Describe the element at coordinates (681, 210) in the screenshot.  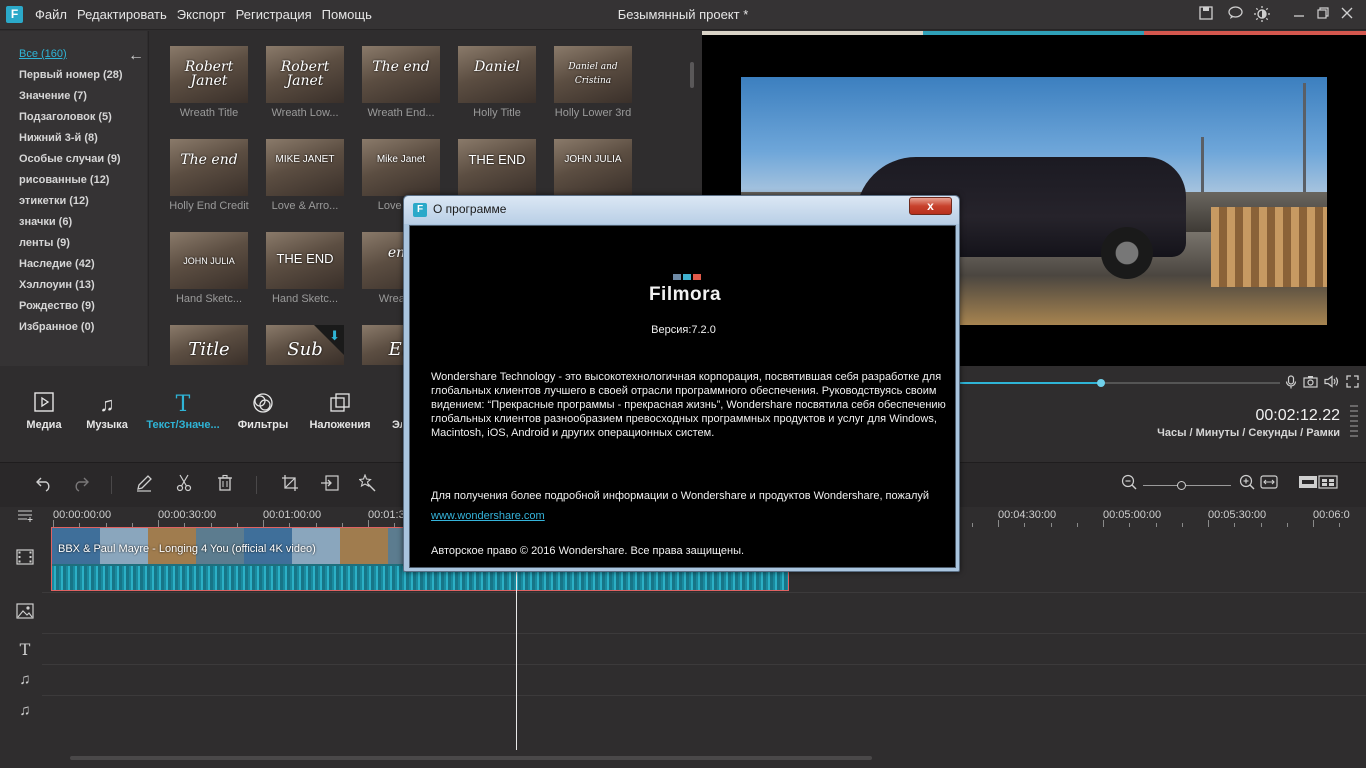
I see `dialog-title-bar: F О программе x` at that location.